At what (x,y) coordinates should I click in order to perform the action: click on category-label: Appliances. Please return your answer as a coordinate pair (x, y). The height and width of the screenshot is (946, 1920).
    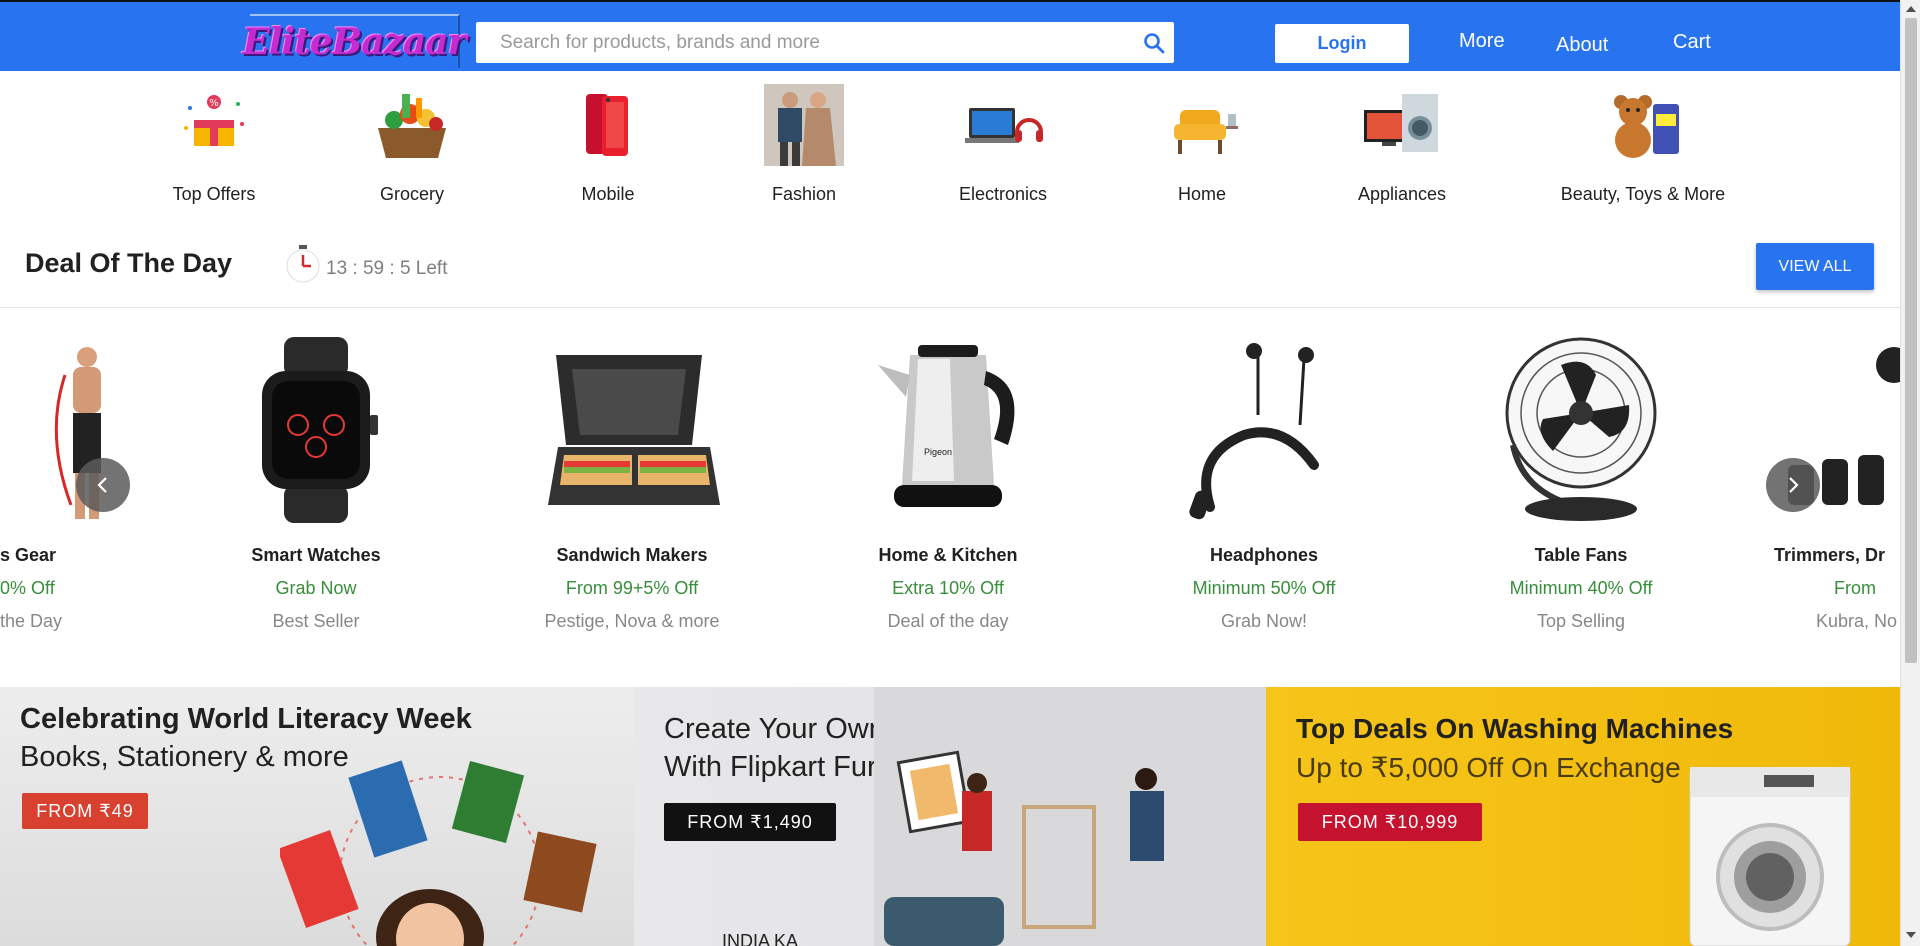
    Looking at the image, I should click on (1402, 194).